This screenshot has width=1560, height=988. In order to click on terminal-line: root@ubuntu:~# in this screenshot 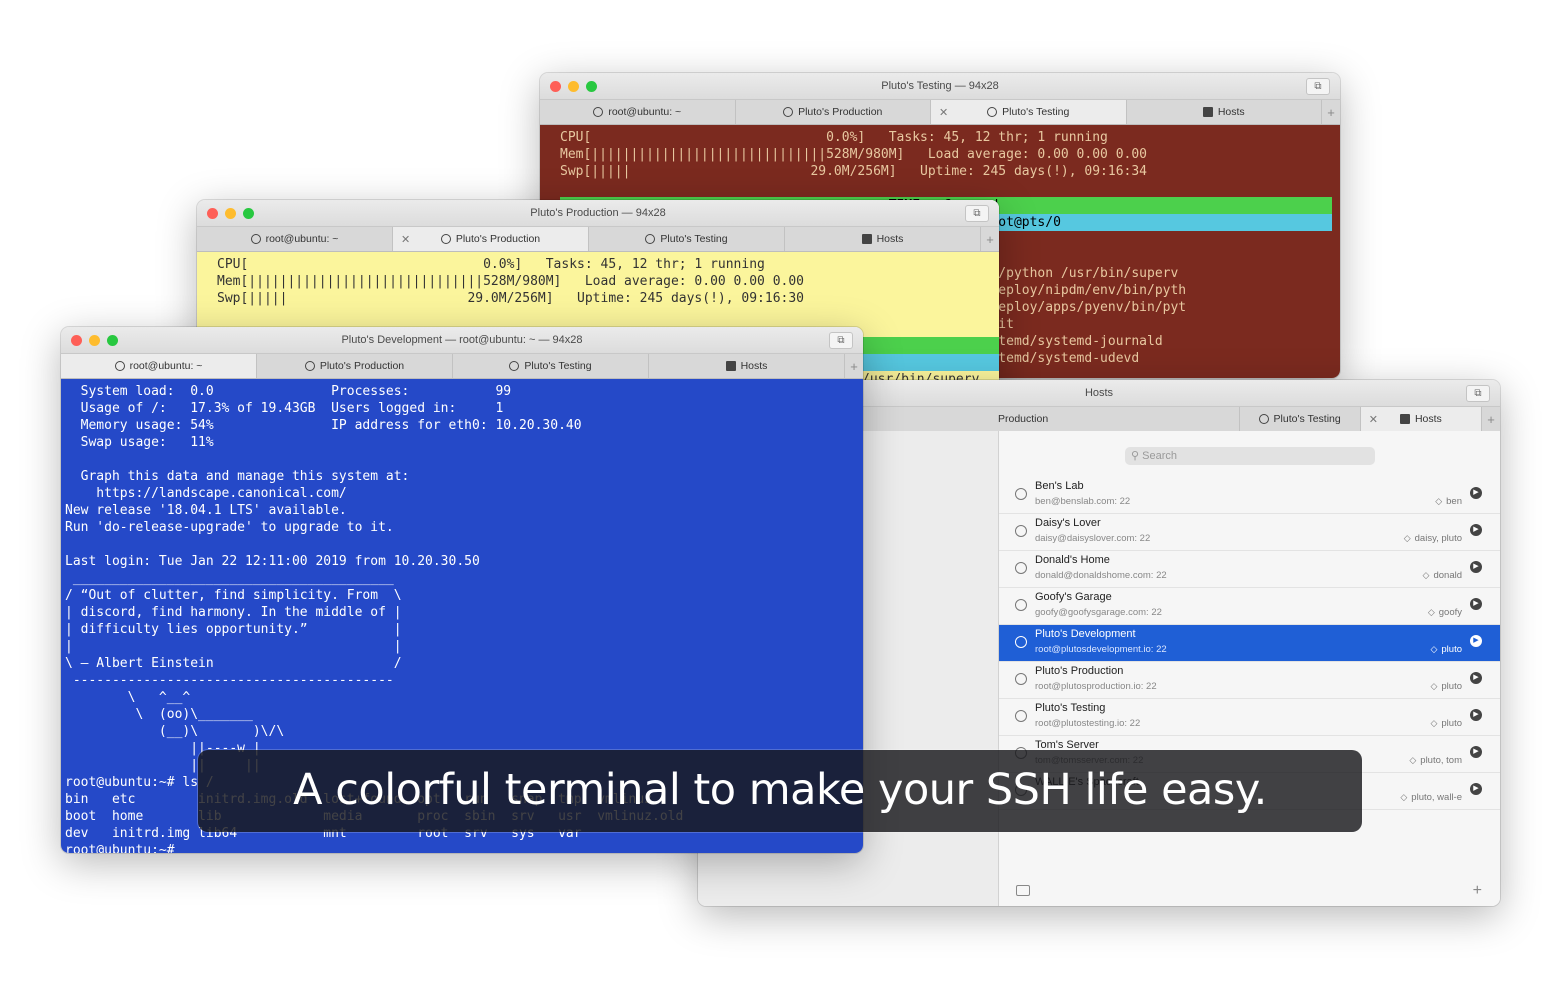, I will do `click(124, 848)`.